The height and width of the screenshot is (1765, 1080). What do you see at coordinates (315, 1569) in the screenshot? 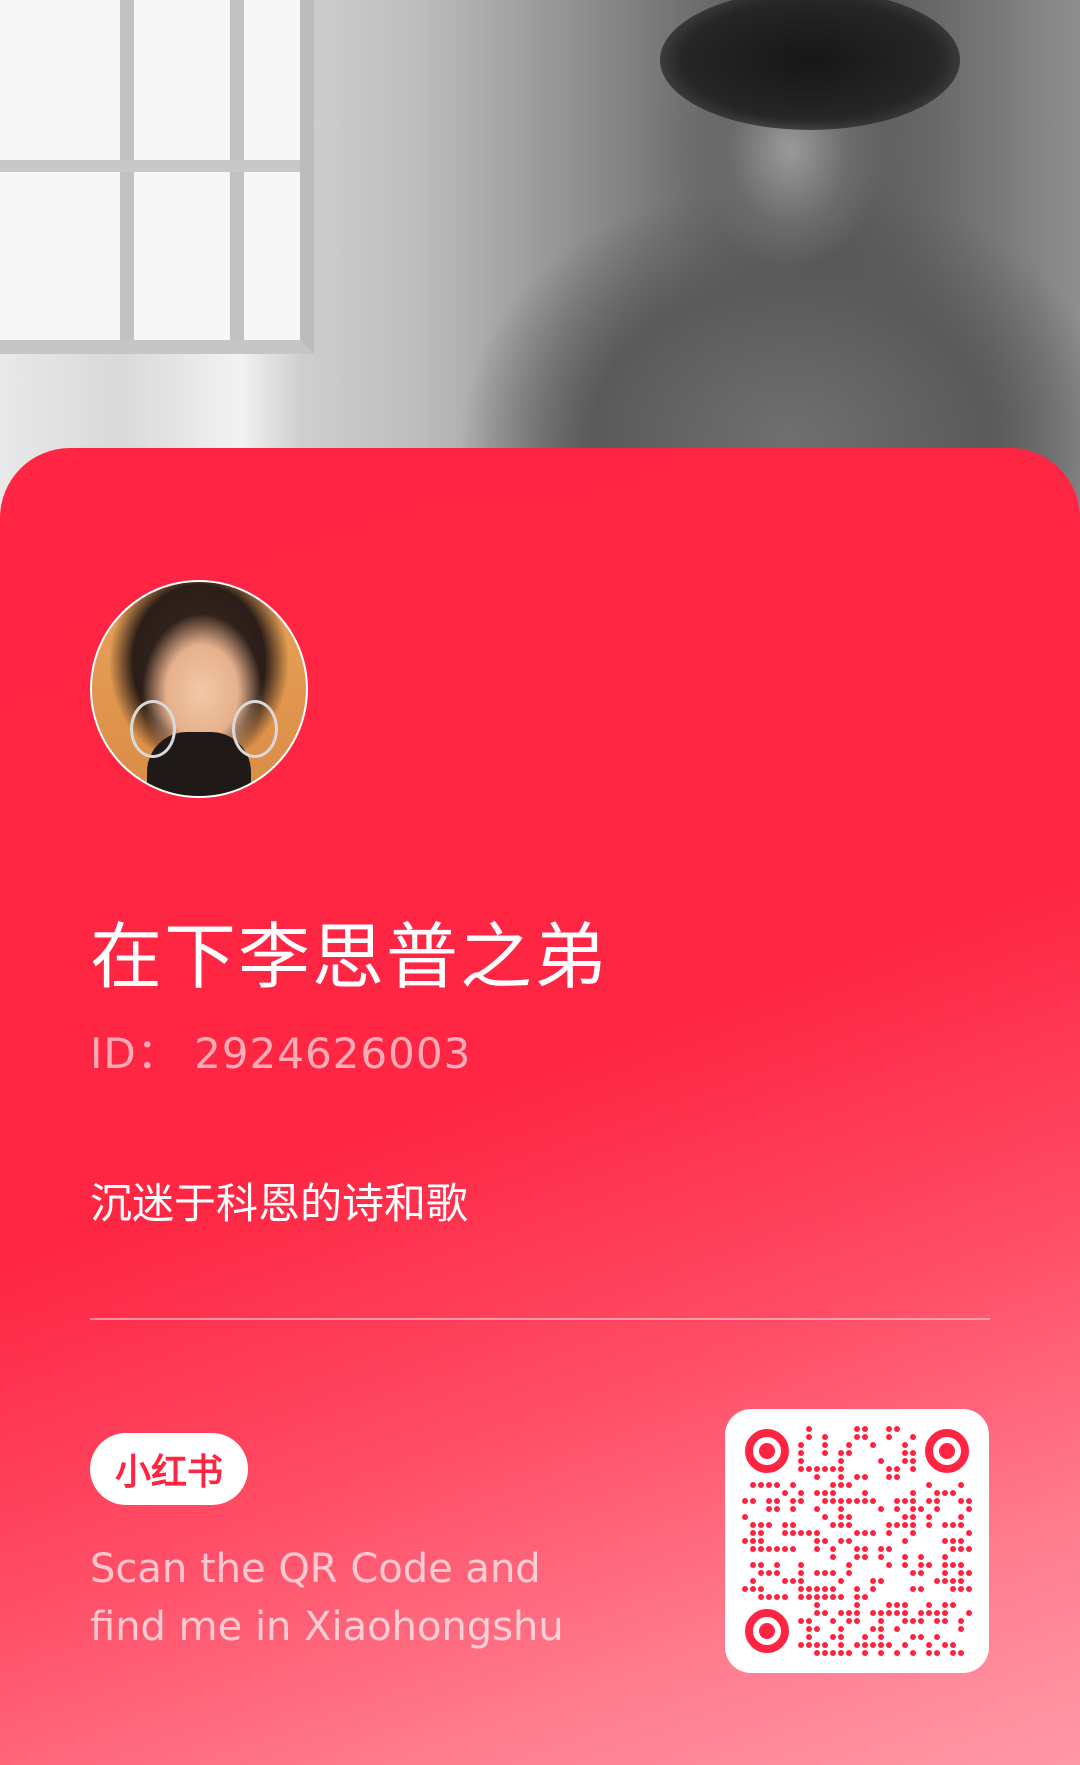
I see `tagline-line-1: Scan the QR Code and` at bounding box center [315, 1569].